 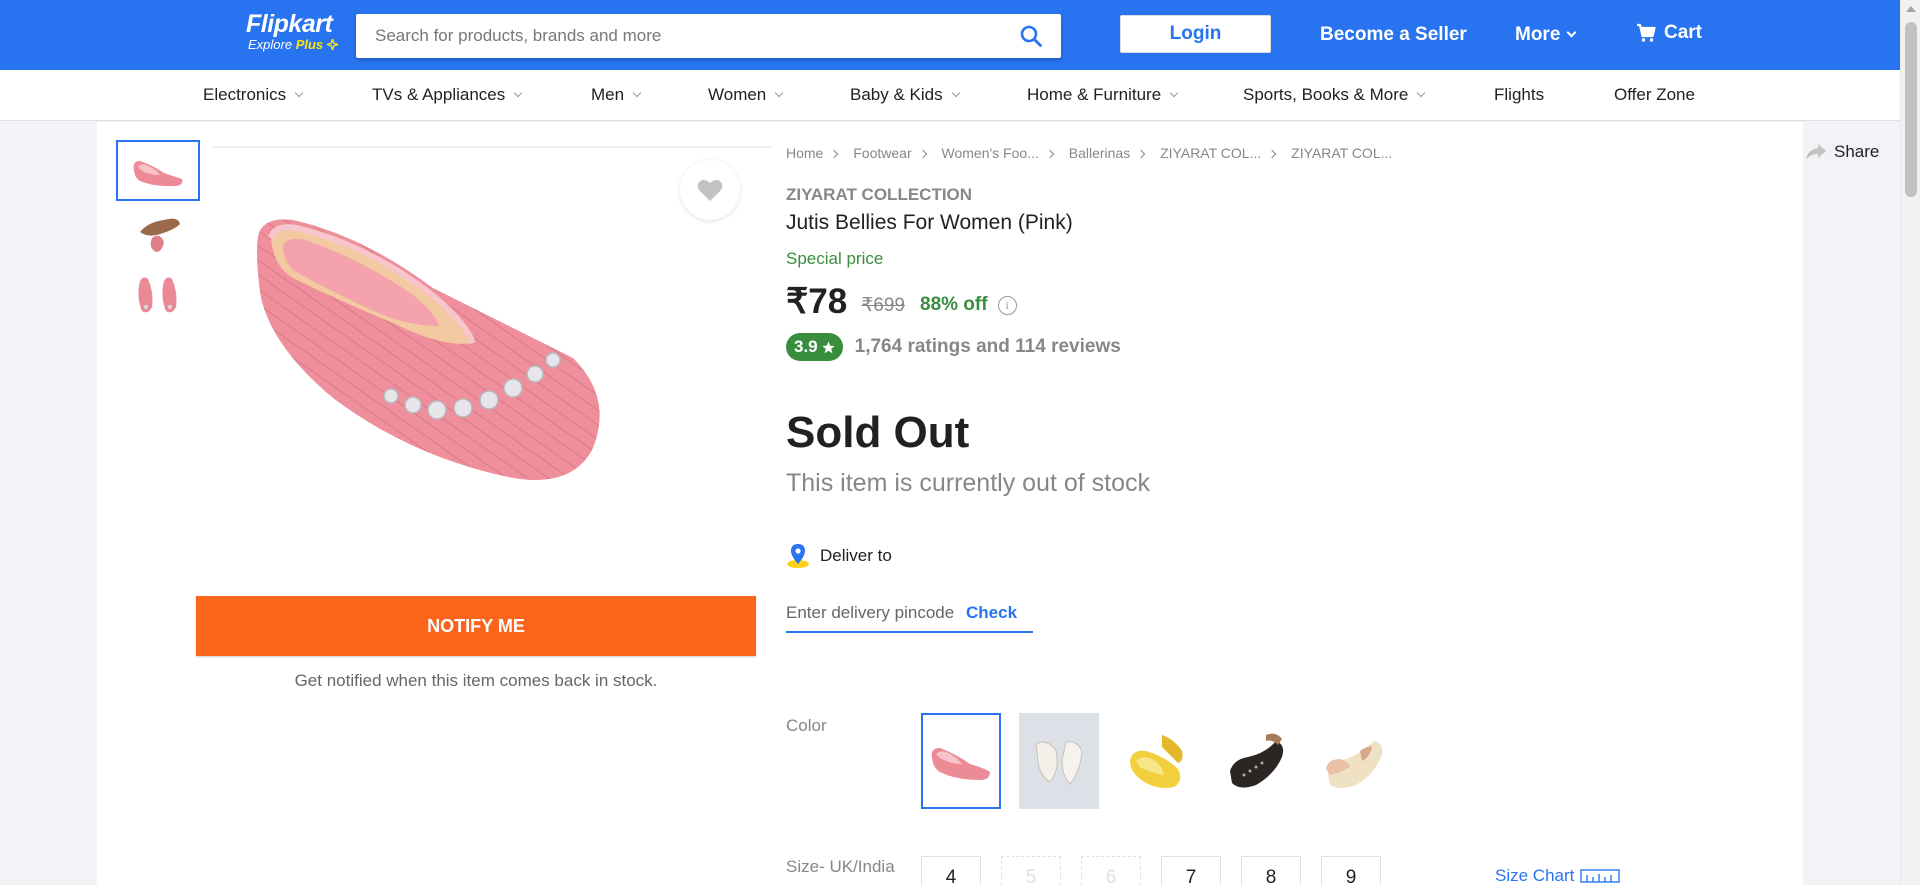 I want to click on color-swatch-pink, so click(x=961, y=761).